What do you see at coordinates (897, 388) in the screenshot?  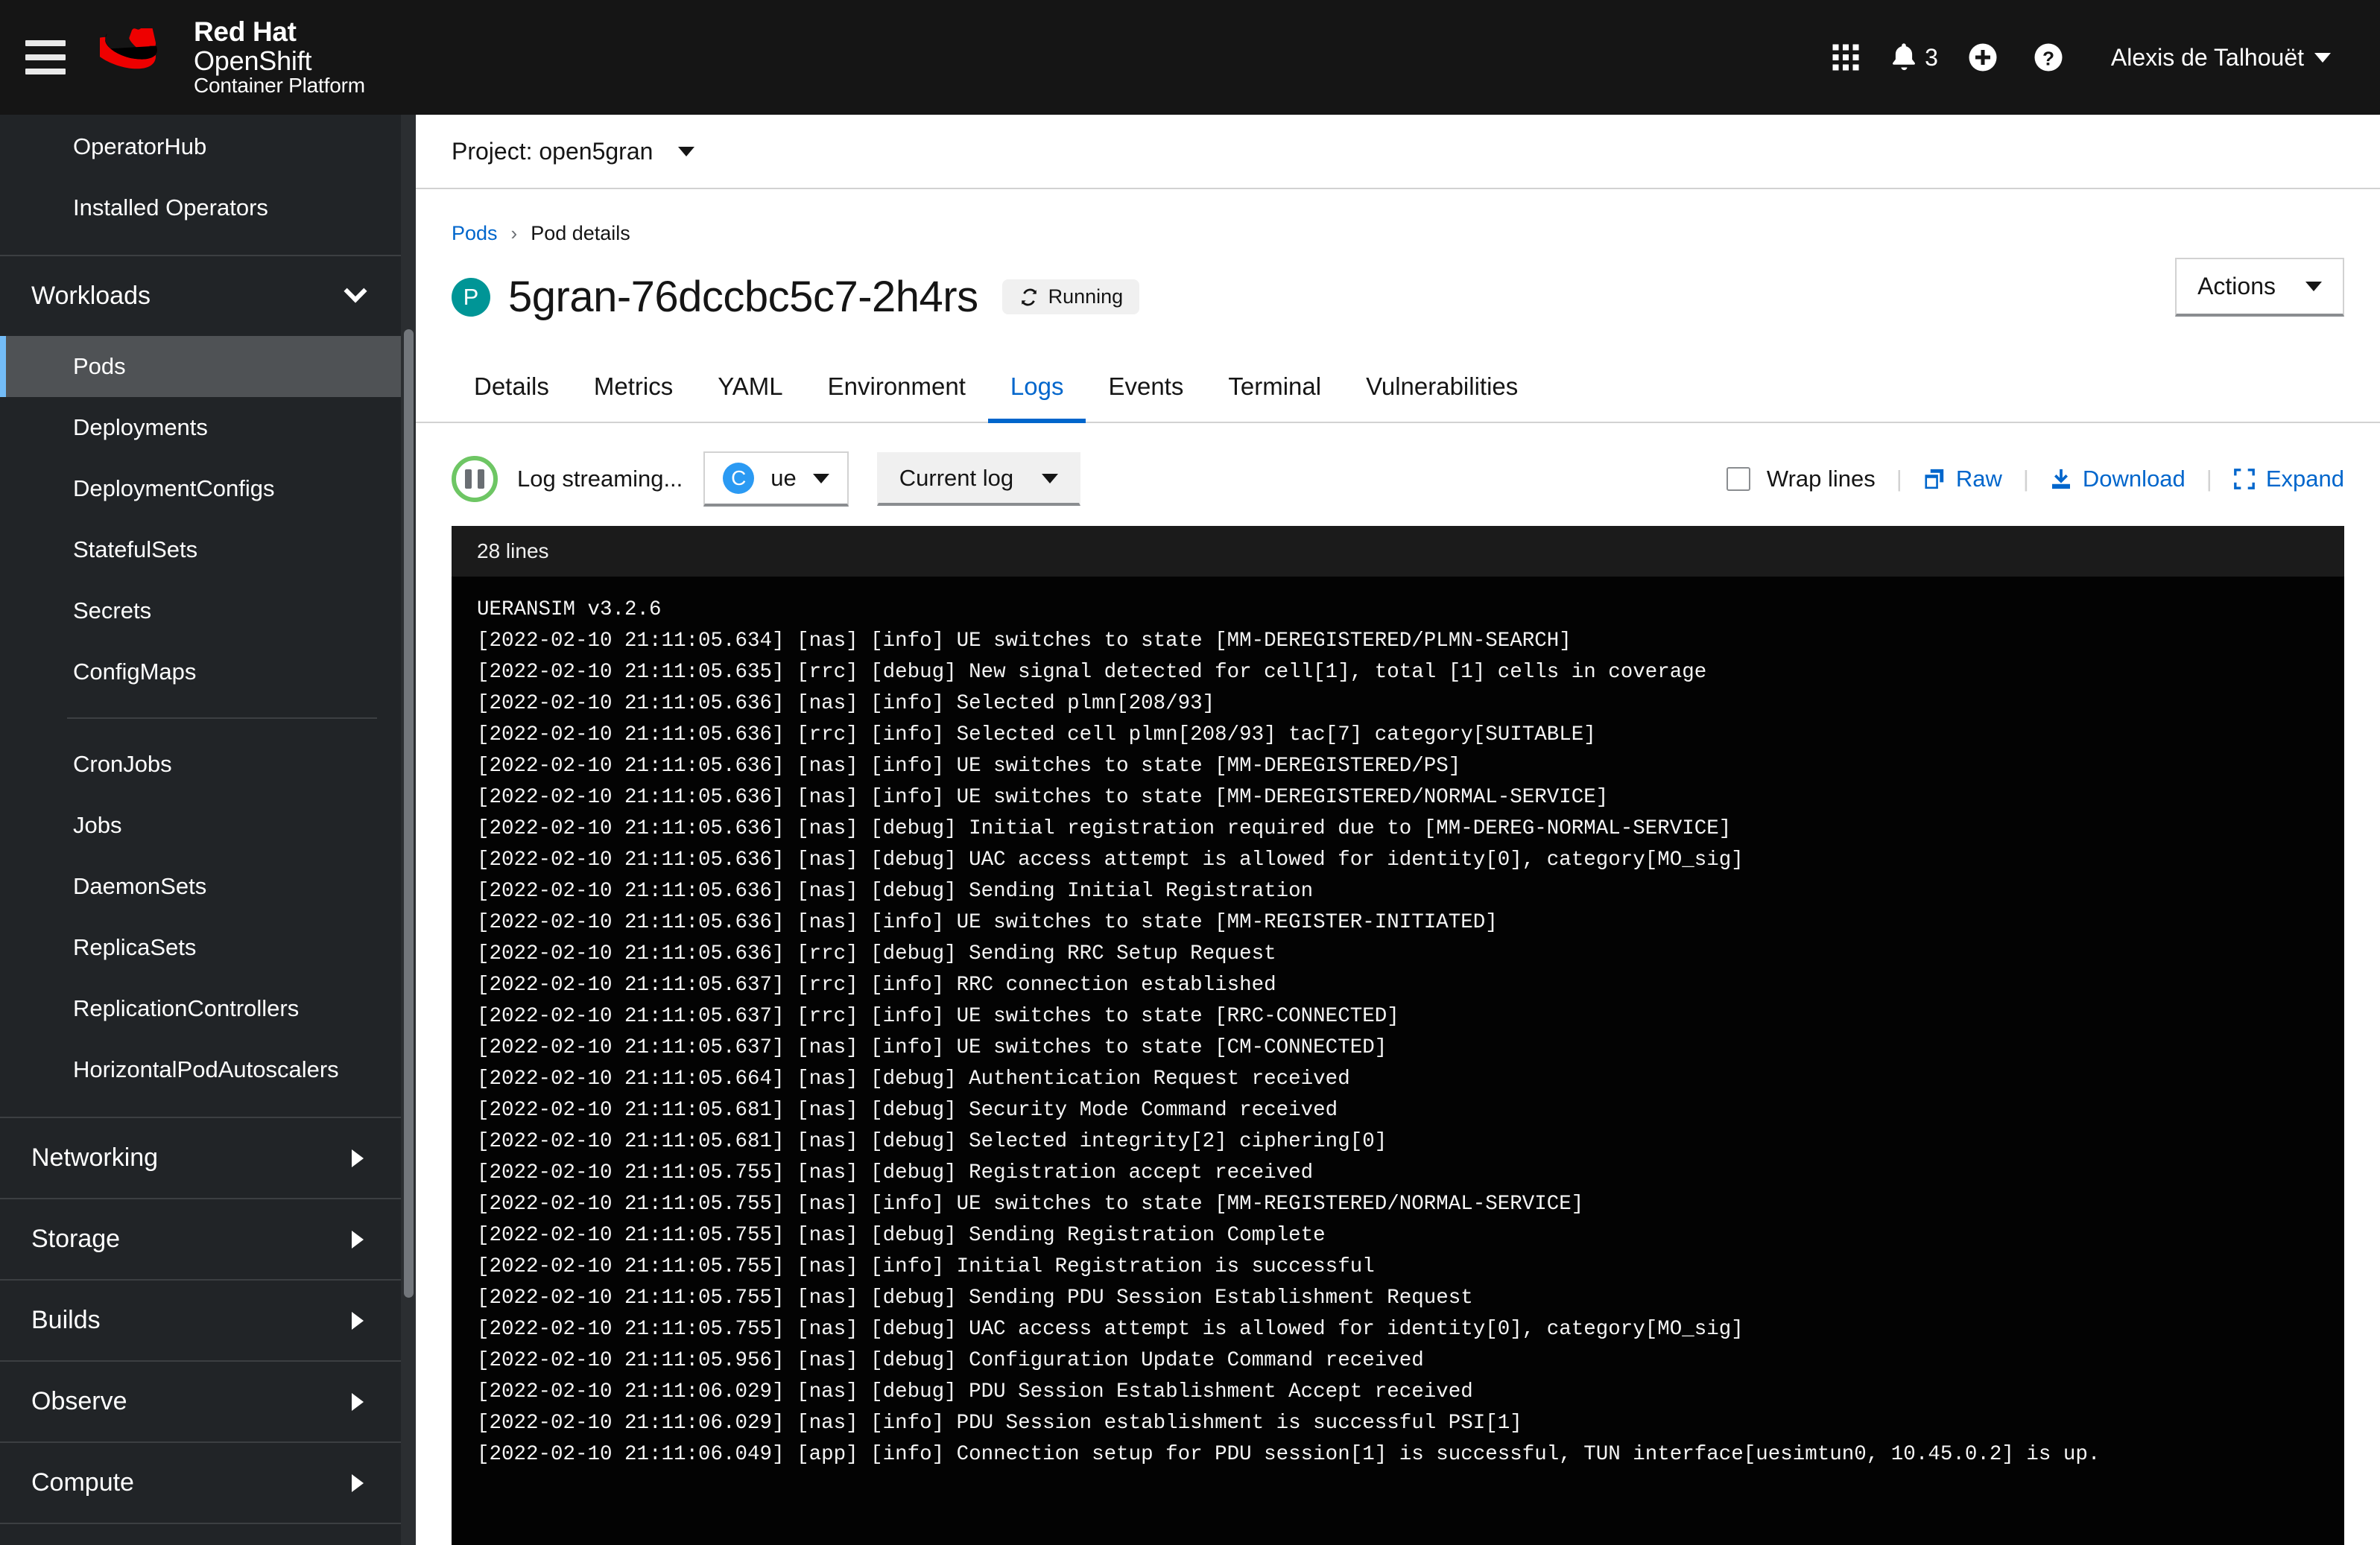 I see `tab-environment: Environment` at bounding box center [897, 388].